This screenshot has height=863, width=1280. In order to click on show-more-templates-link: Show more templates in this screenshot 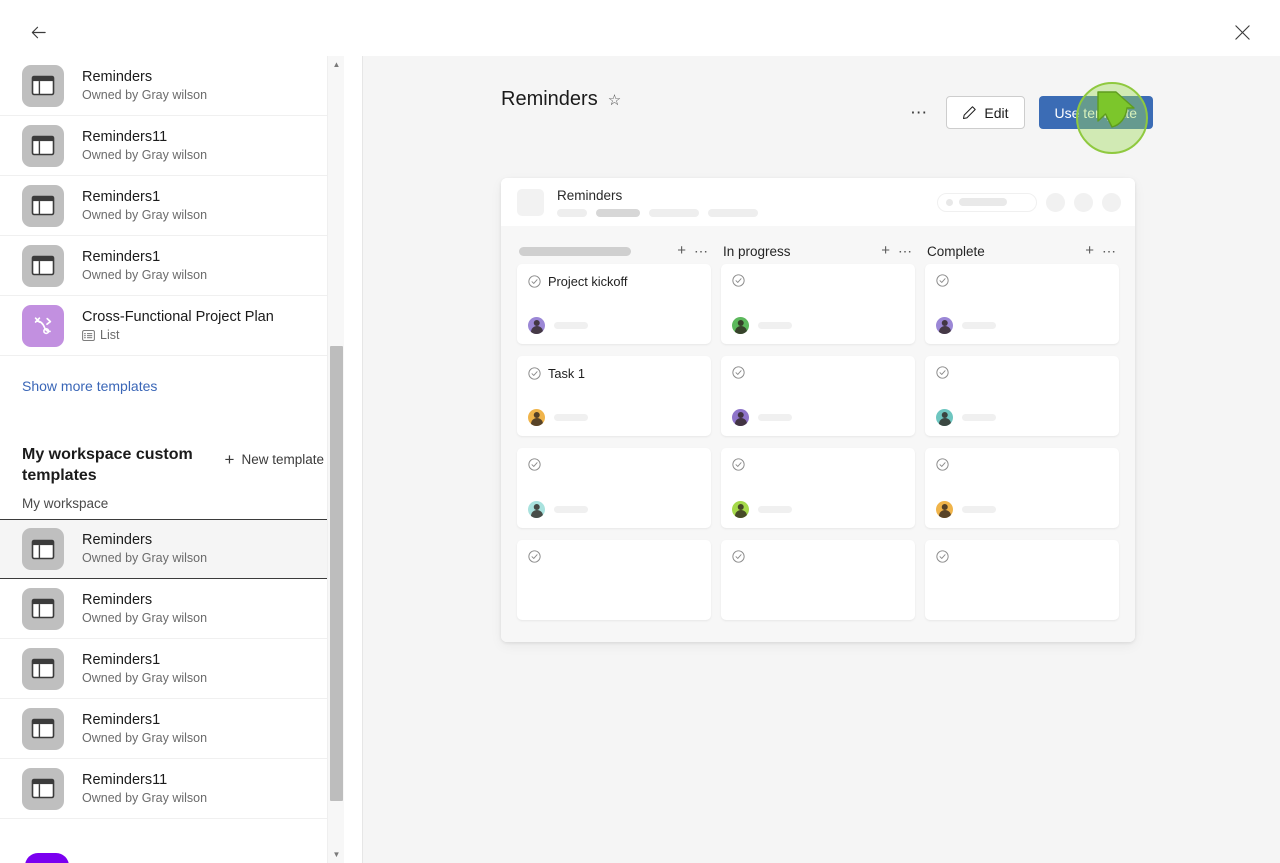, I will do `click(172, 392)`.